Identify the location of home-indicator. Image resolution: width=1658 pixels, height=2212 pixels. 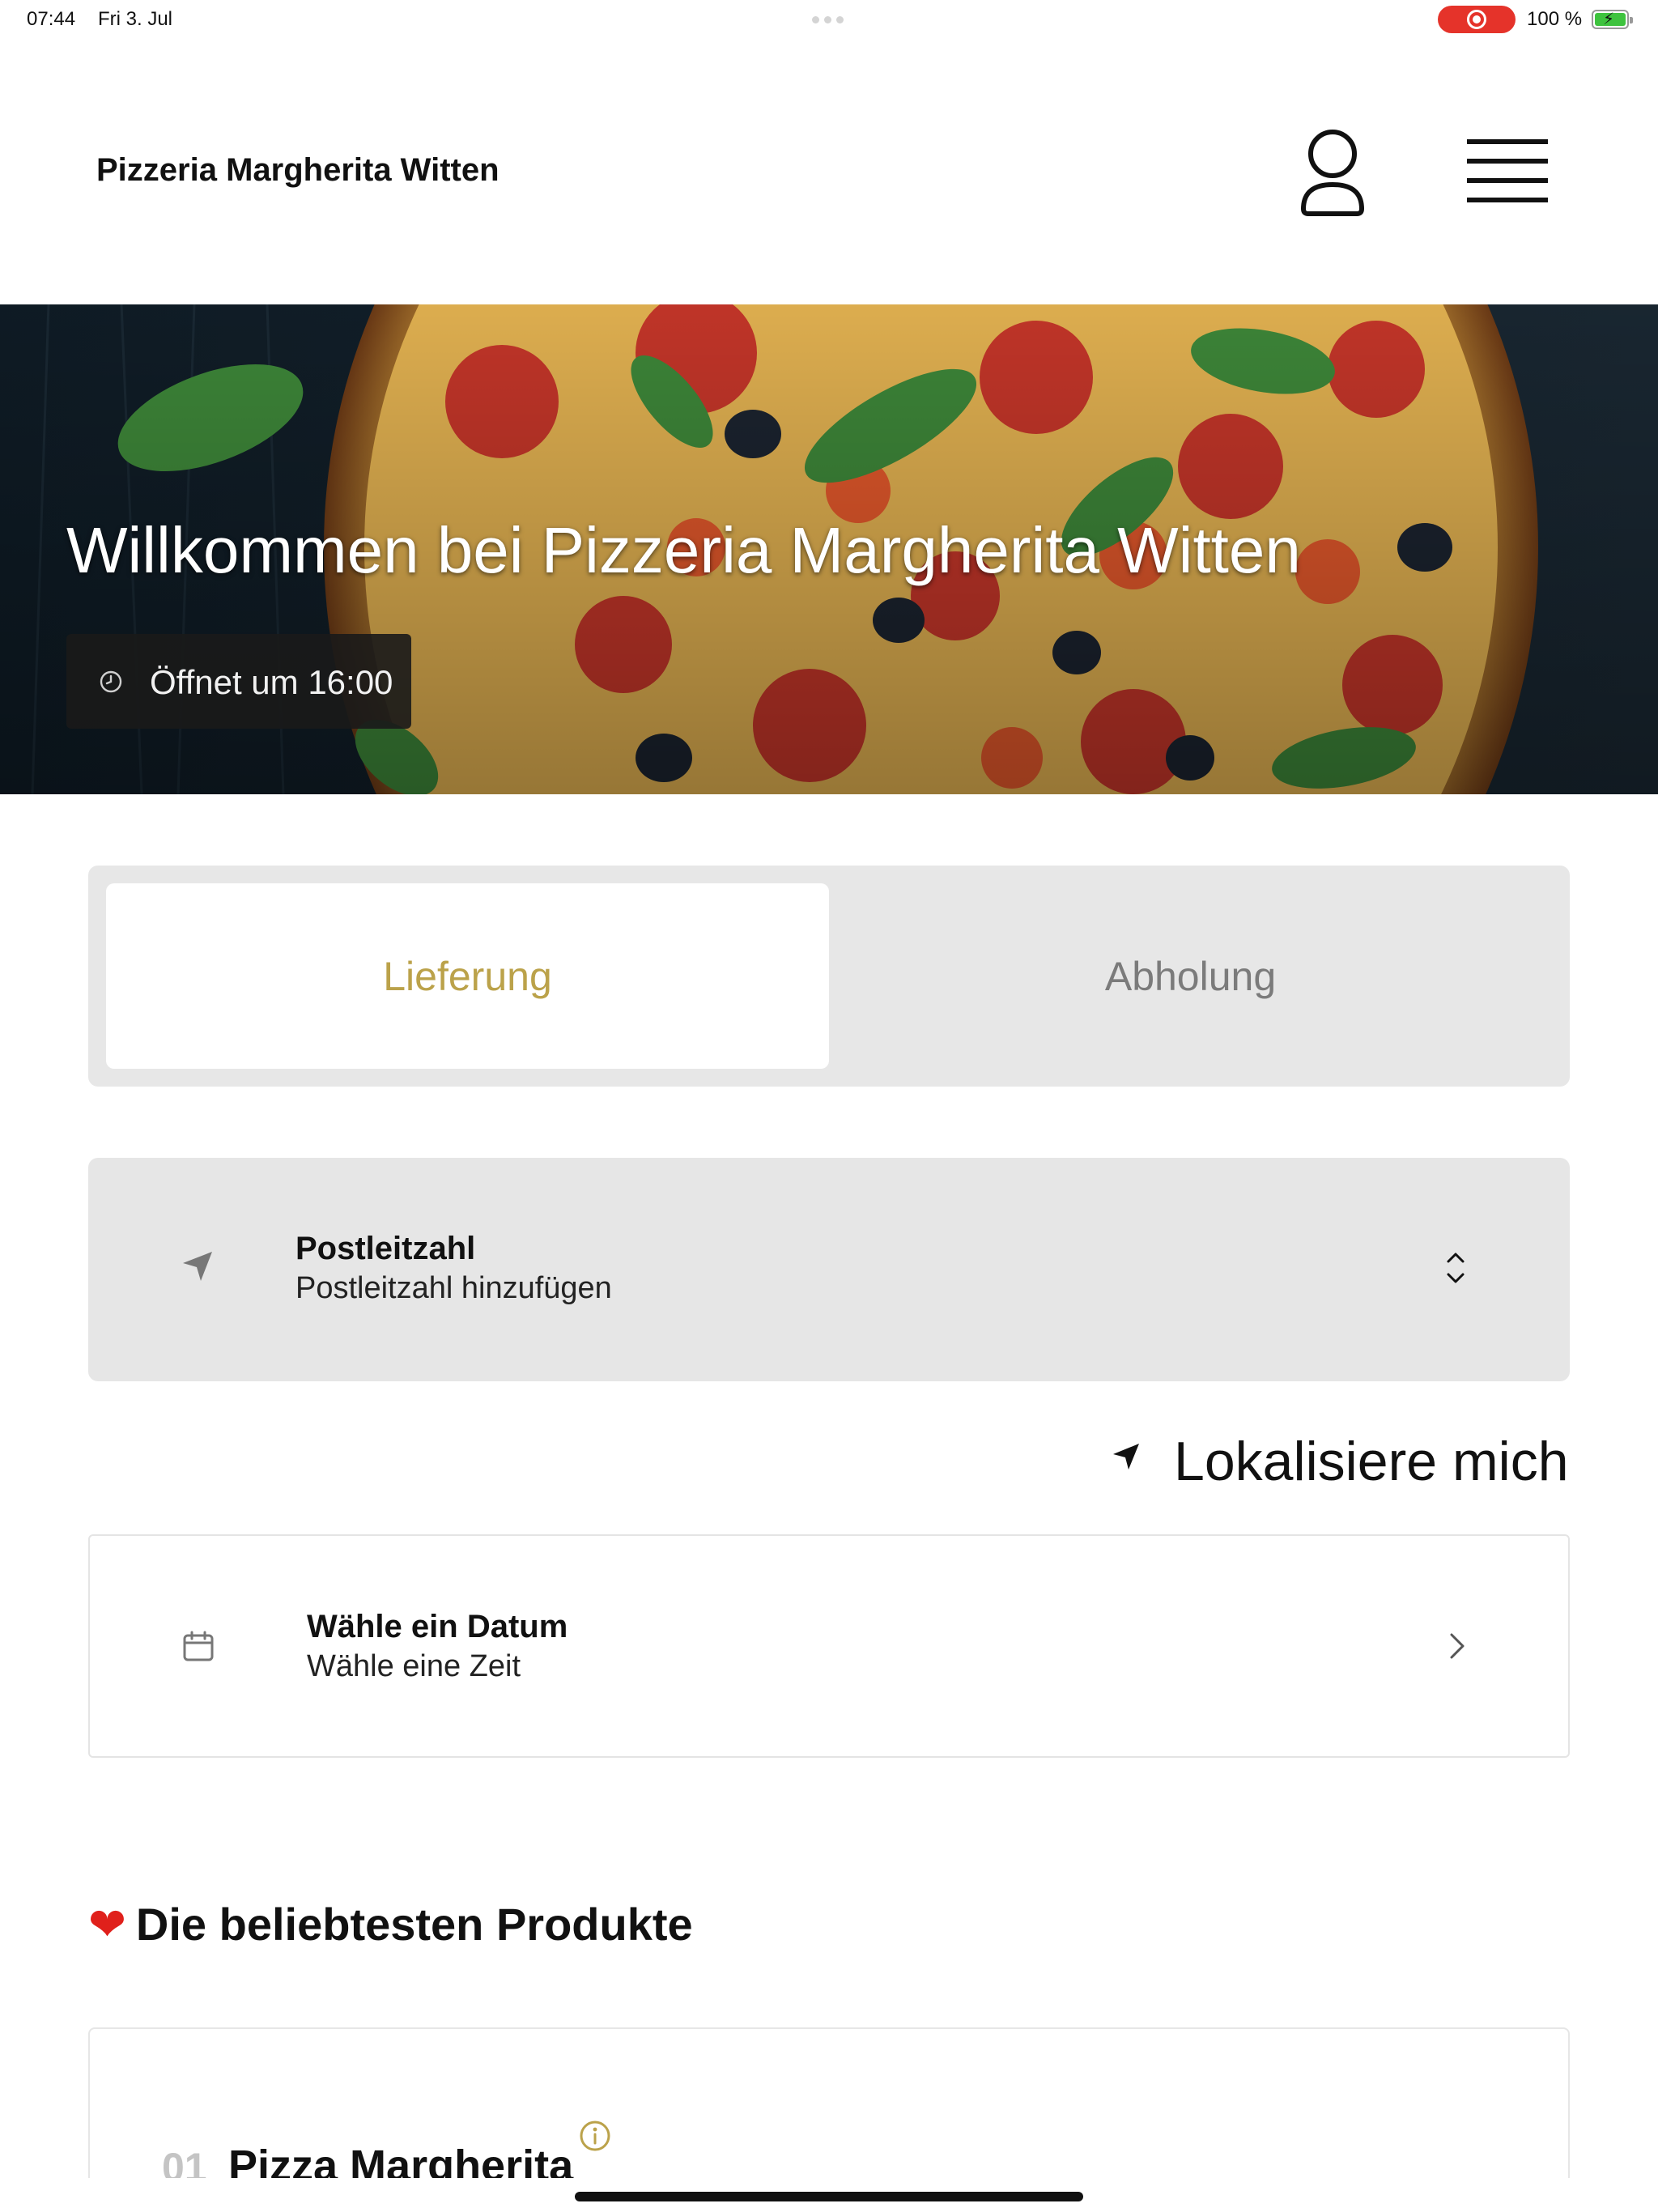
(829, 2197).